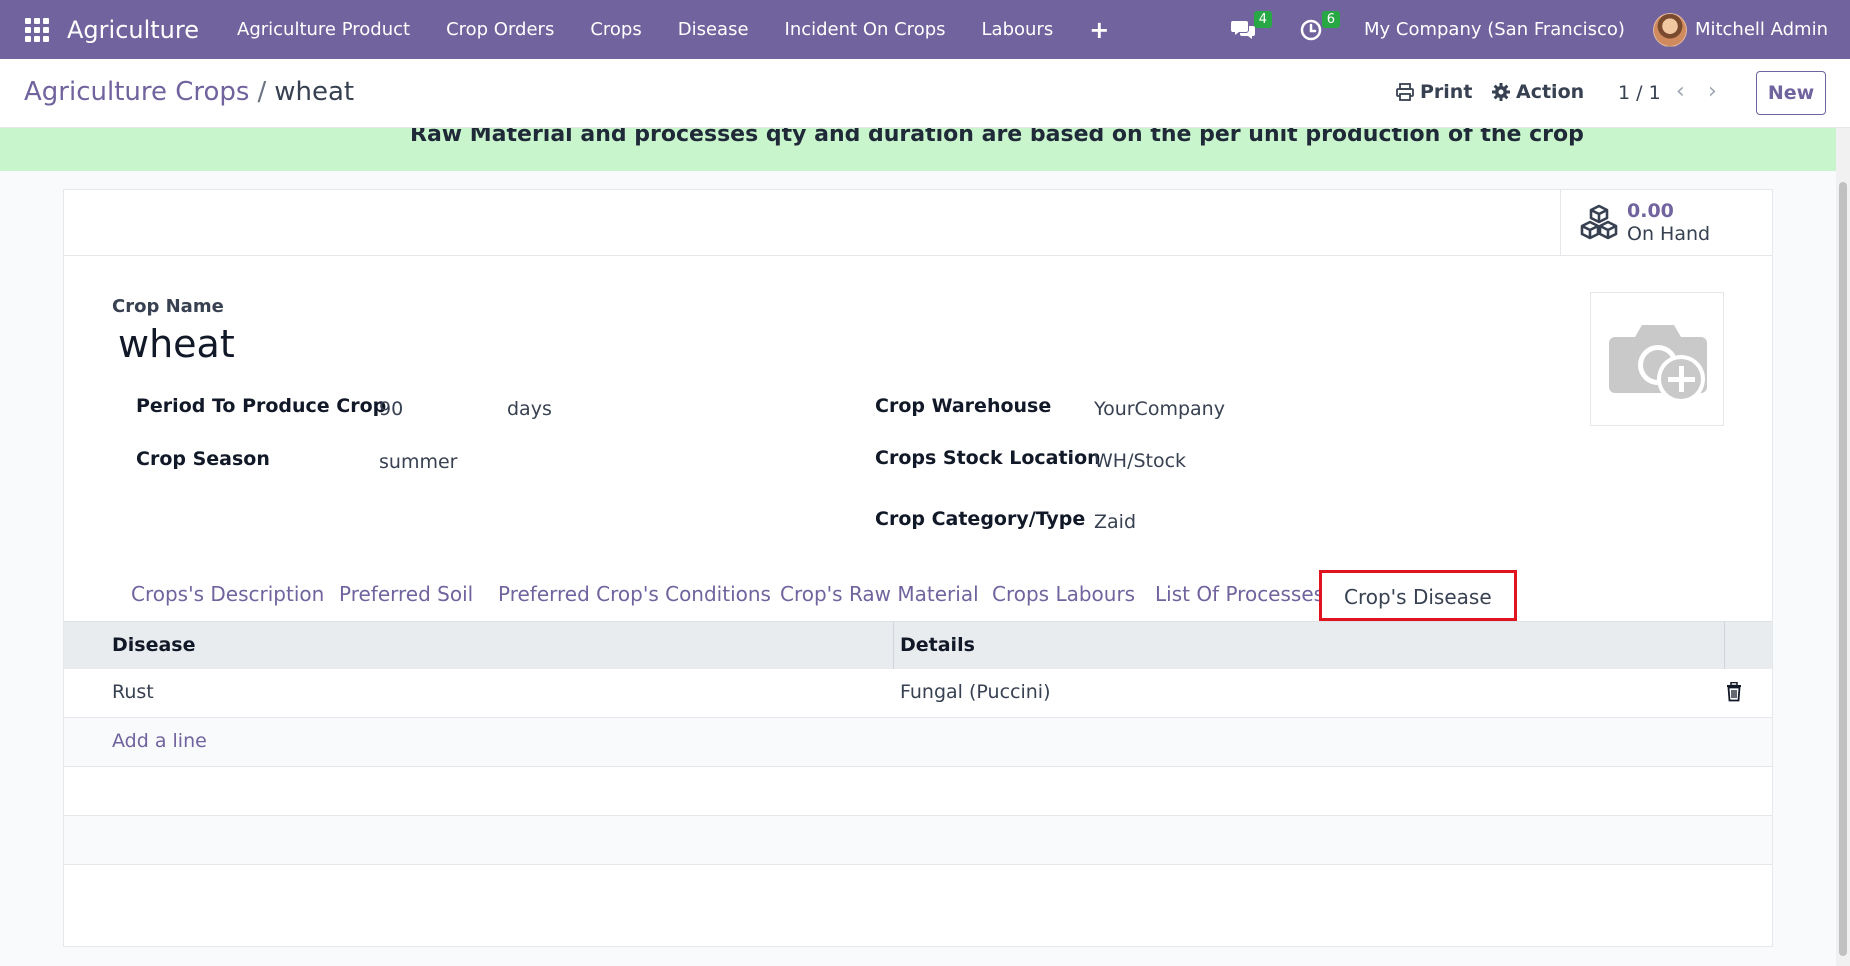 This screenshot has height=966, width=1850. What do you see at coordinates (314, 92) in the screenshot?
I see `breadcrumb-current: wheat` at bounding box center [314, 92].